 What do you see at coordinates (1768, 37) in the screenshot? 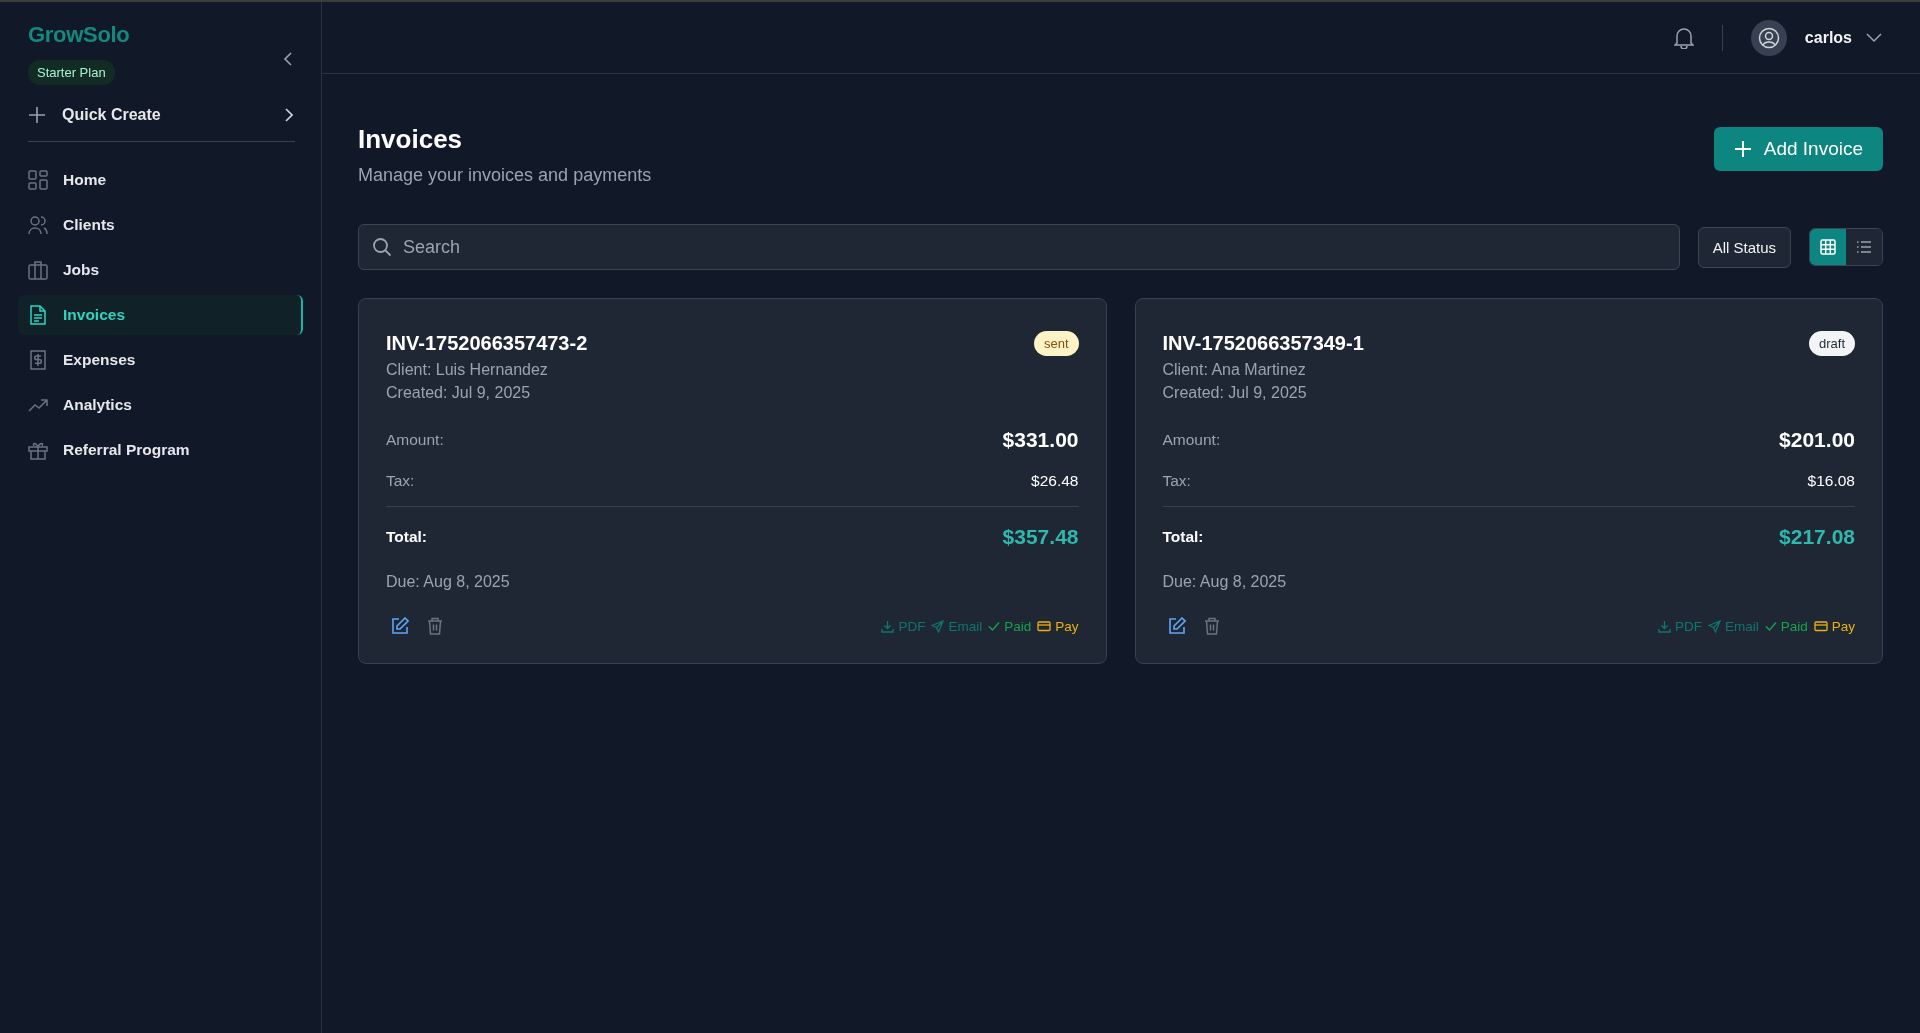
I see `avatar-icon` at bounding box center [1768, 37].